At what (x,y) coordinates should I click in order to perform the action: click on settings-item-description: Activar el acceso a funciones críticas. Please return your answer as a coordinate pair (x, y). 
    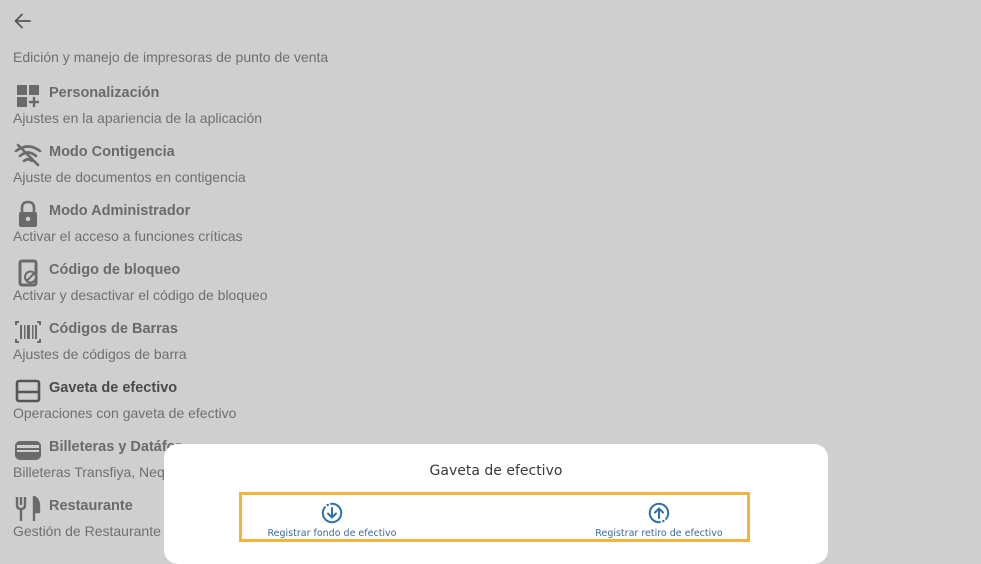
    Looking at the image, I should click on (128, 236).